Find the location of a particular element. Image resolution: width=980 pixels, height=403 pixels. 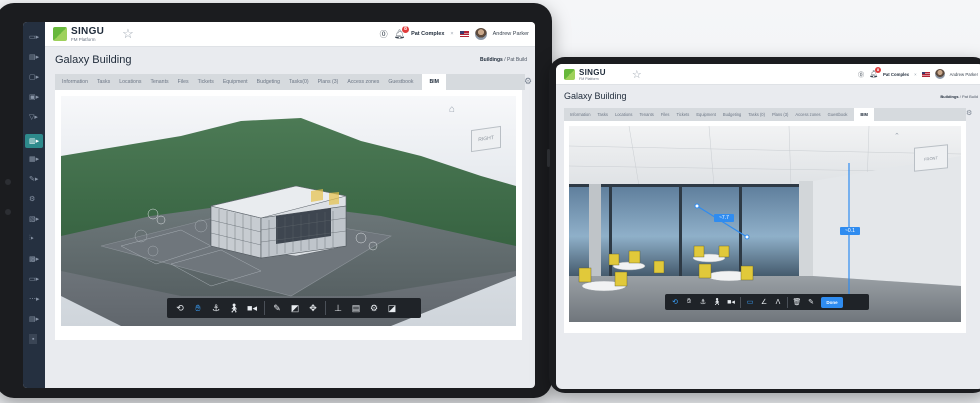

sidebar-item-assets: ▥▸ is located at coordinates (34, 141).